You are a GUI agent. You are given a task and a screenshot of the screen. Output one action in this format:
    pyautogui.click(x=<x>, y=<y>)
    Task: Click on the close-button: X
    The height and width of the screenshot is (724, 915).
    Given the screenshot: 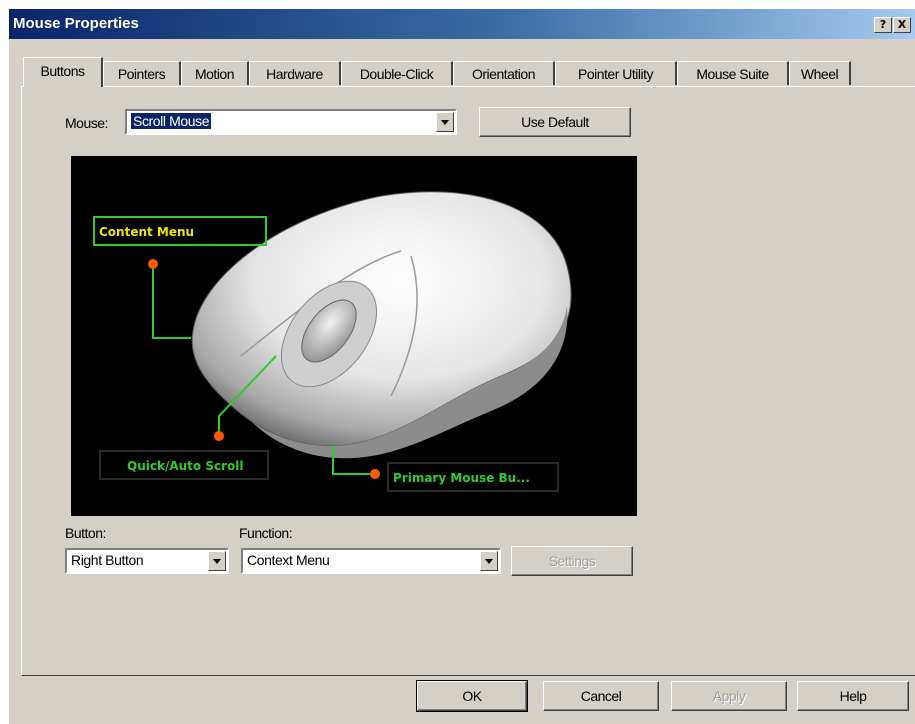 What is the action you would take?
    pyautogui.click(x=902, y=25)
    